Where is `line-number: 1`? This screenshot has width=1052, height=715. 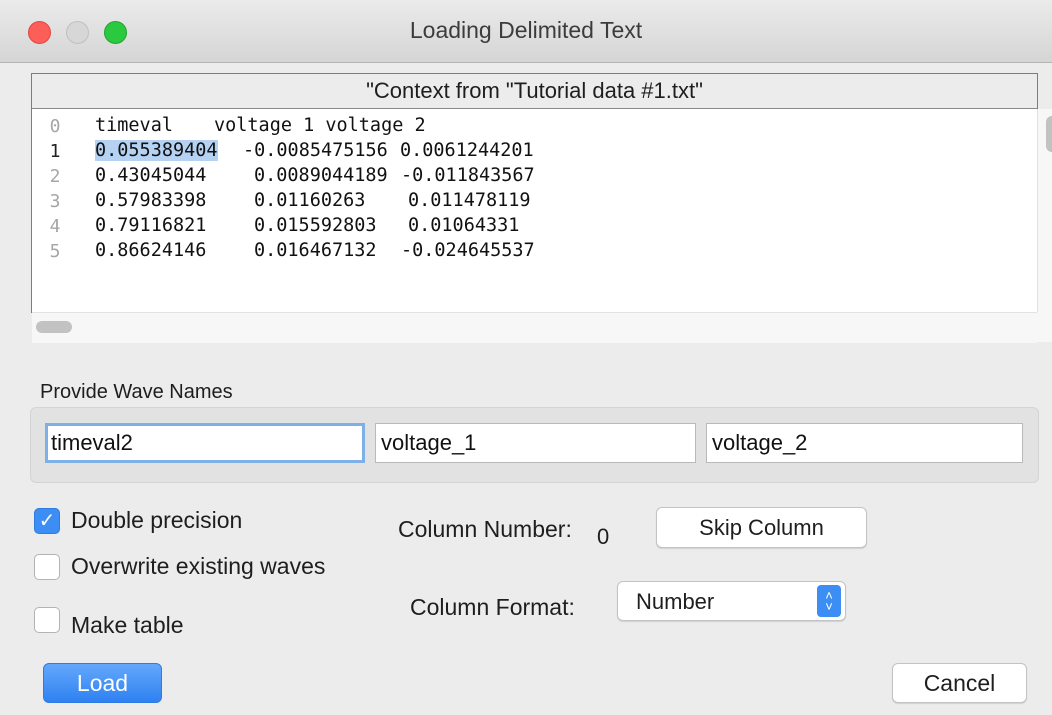 line-number: 1 is located at coordinates (55, 151).